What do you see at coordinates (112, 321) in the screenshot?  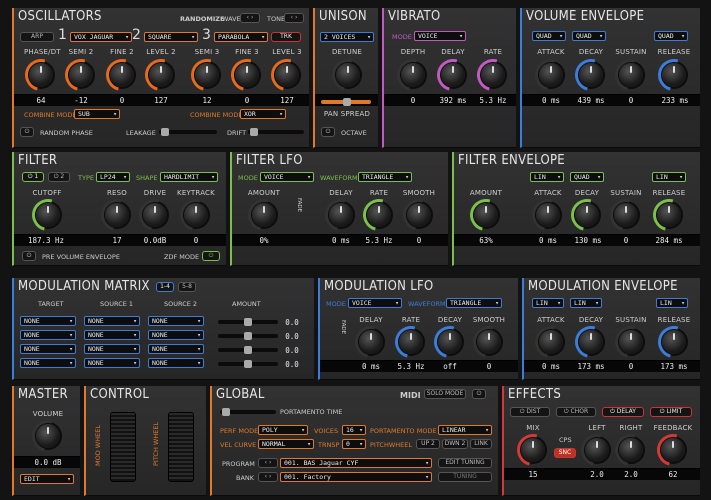 I see `matrix-row1-source1: NONE` at bounding box center [112, 321].